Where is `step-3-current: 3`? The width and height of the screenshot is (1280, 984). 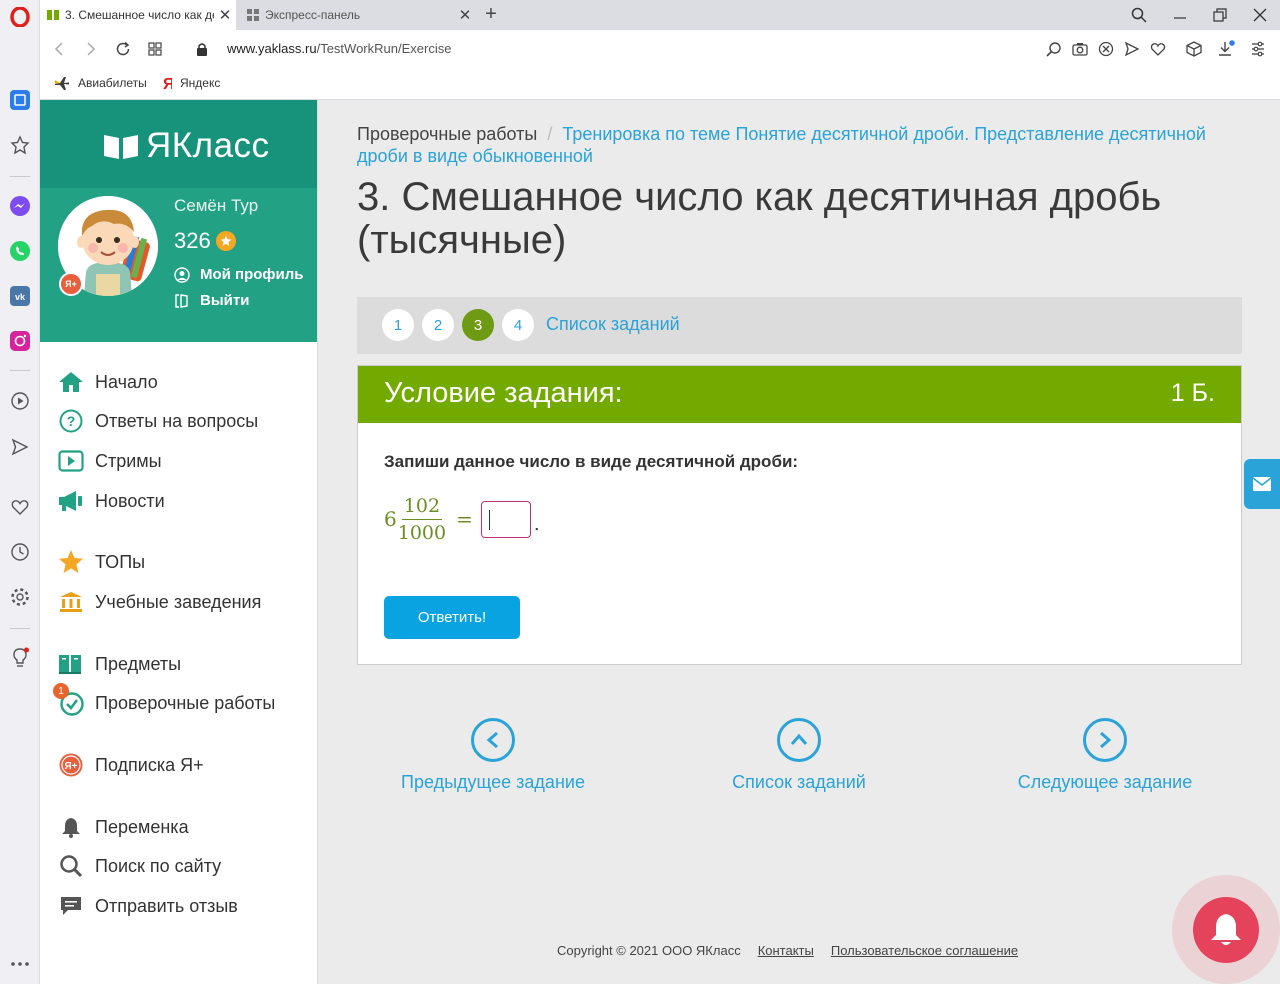
step-3-current: 3 is located at coordinates (478, 325).